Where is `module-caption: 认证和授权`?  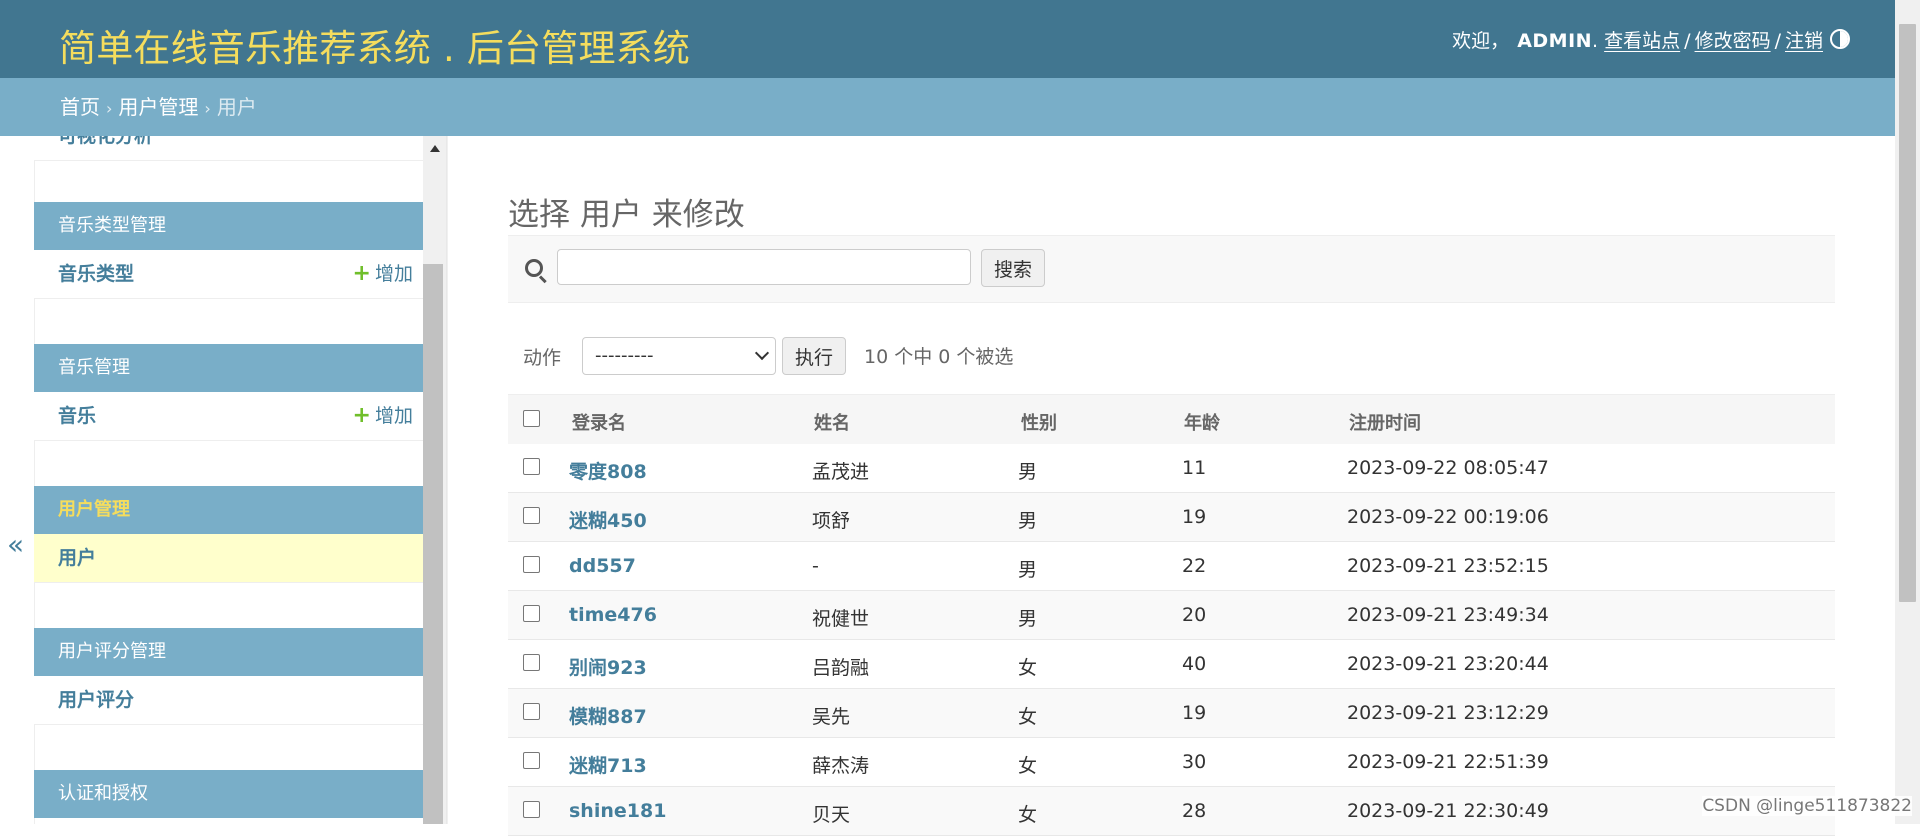
module-caption: 认证和授权 is located at coordinates (228, 794).